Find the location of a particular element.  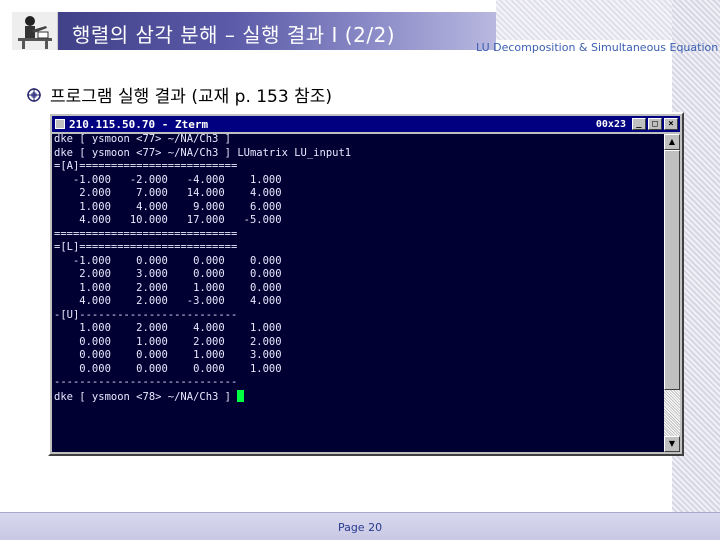

page-number: Page 20 is located at coordinates (360, 527).